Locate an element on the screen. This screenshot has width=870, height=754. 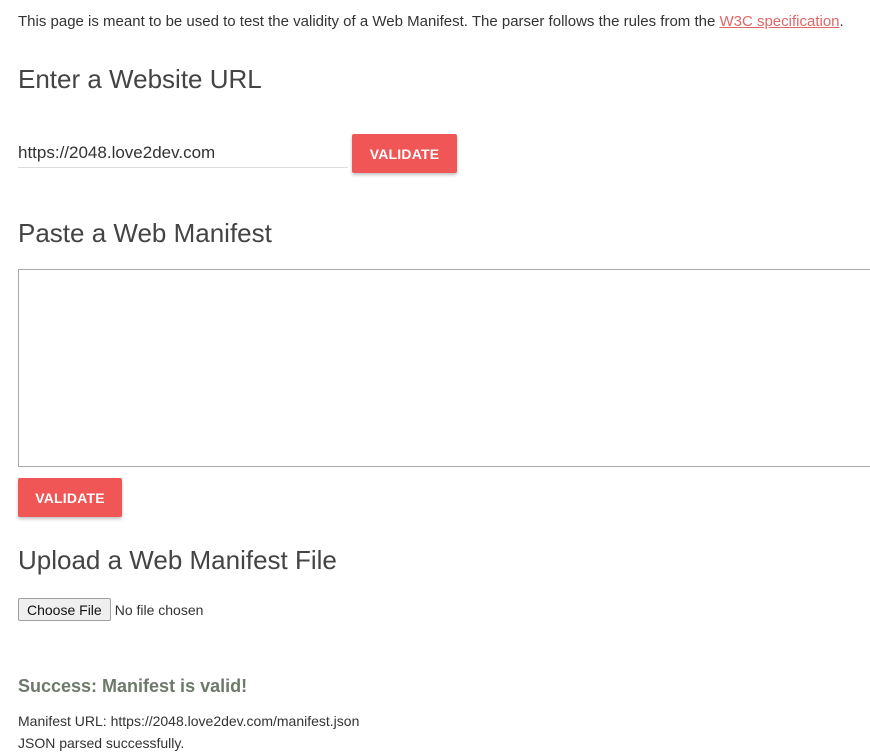
paste-section-heading: Paste a Web Manifest is located at coordinates (145, 233).